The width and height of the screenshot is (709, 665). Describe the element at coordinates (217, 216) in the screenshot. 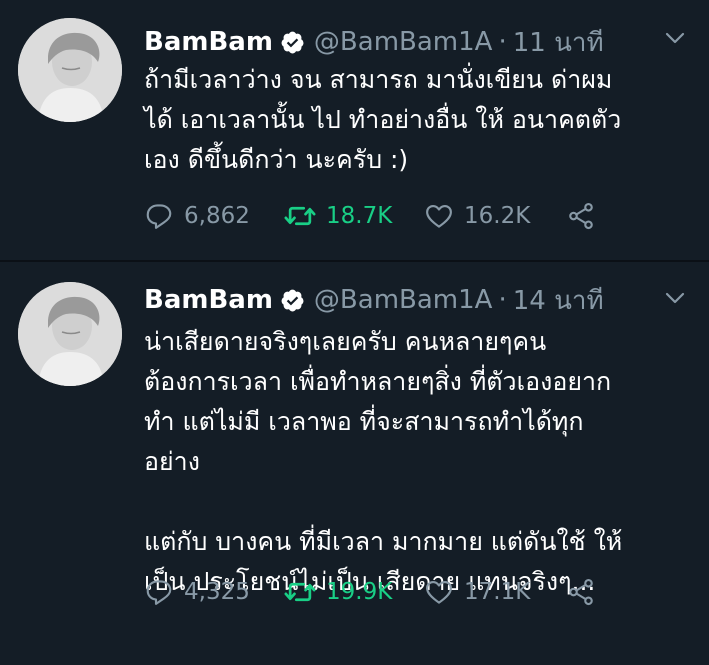

I see `reply-count: 6,862` at that location.